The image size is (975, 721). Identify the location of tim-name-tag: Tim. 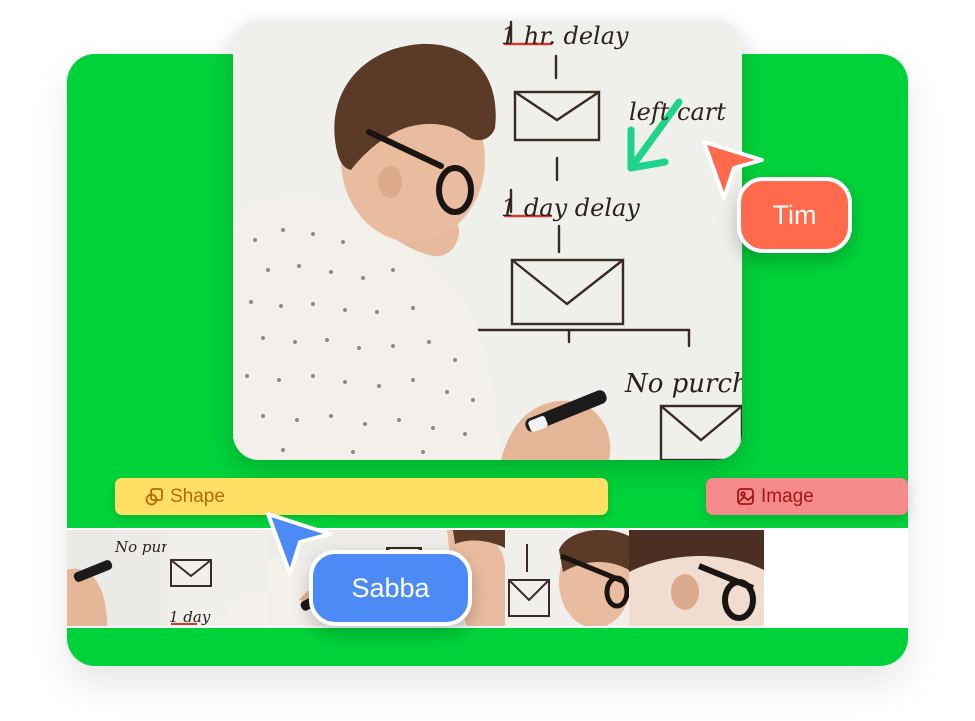
(794, 215).